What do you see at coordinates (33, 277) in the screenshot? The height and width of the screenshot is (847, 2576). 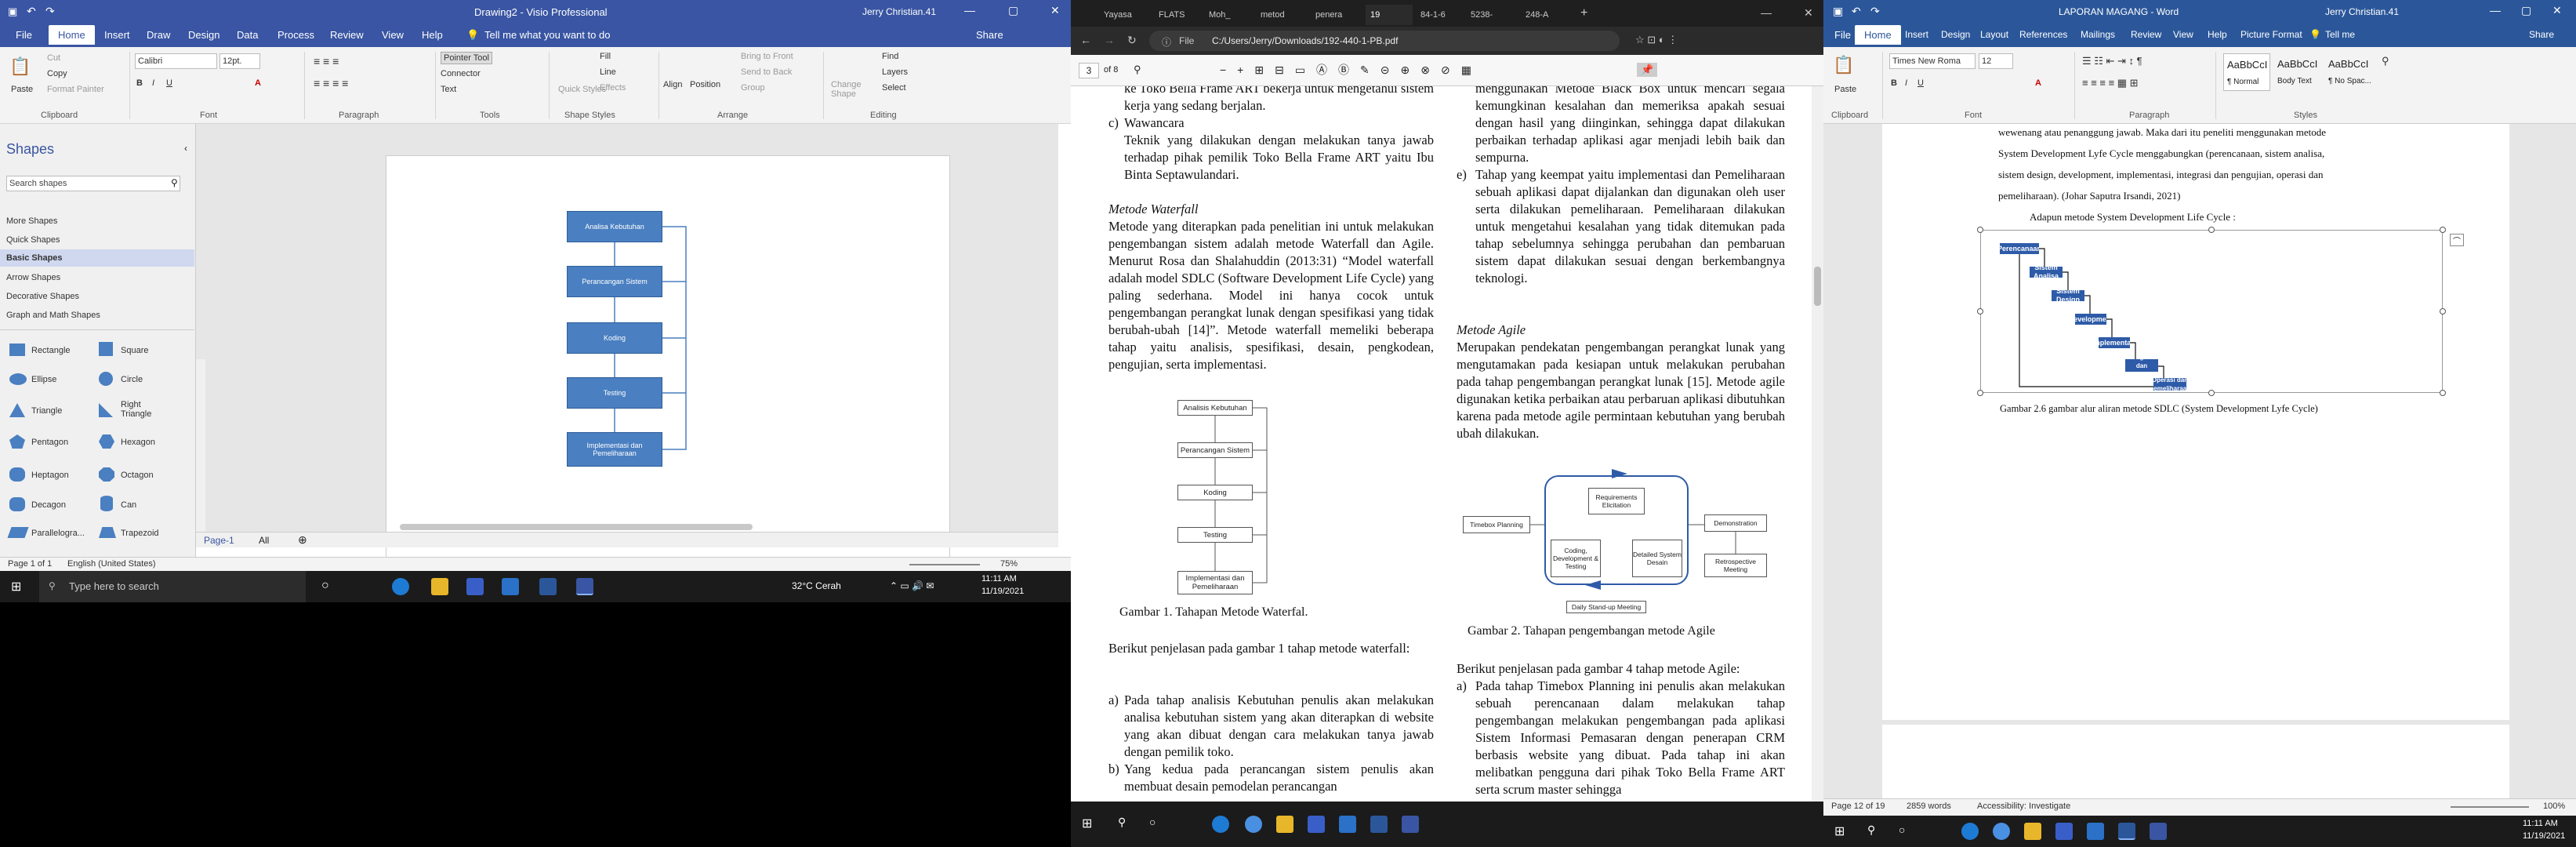 I see `category-arrow-shapes: Arrow Shapes` at bounding box center [33, 277].